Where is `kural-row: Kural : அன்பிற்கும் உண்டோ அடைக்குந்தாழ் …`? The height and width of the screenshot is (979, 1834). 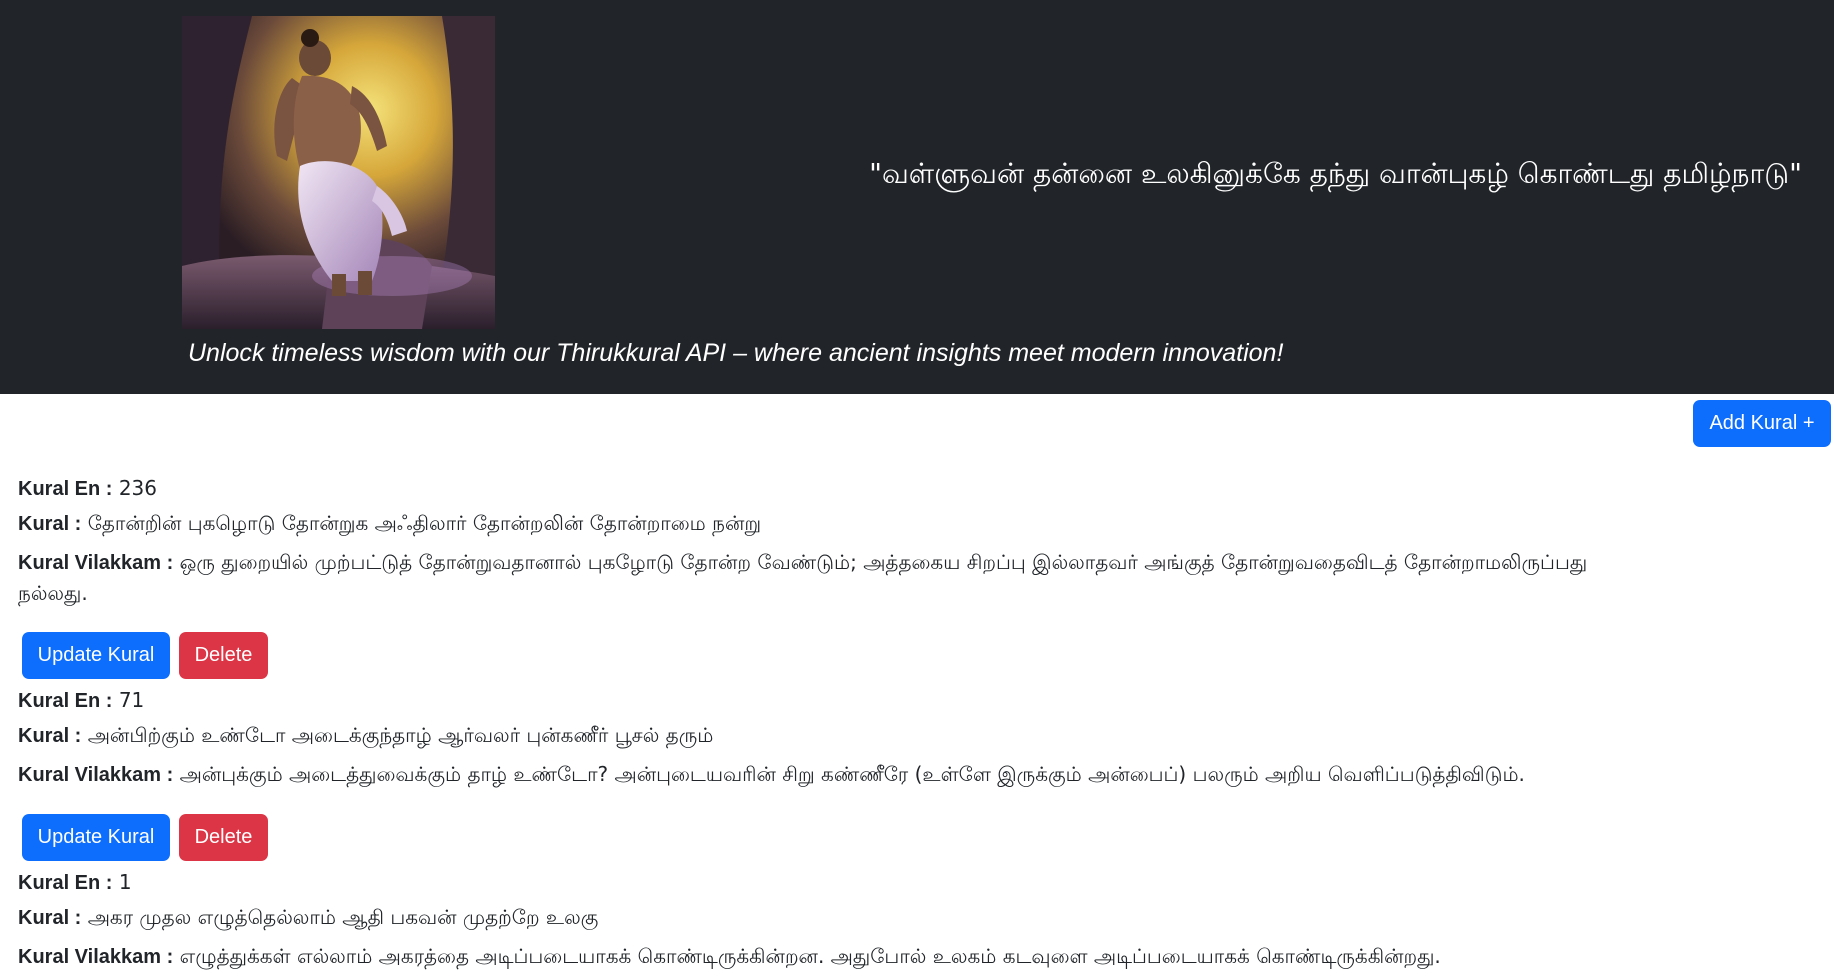 kural-row: Kural : அன்பிற்கும் உண்டோ அடைக்குந்தாழ் … is located at coordinates (365, 736).